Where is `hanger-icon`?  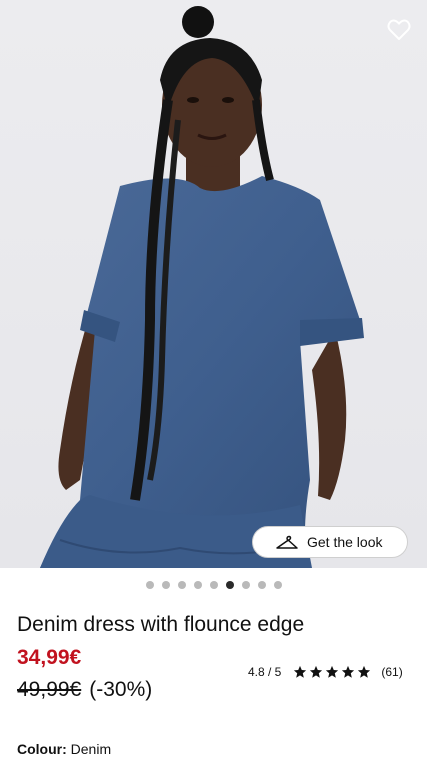
hanger-icon is located at coordinates (287, 542).